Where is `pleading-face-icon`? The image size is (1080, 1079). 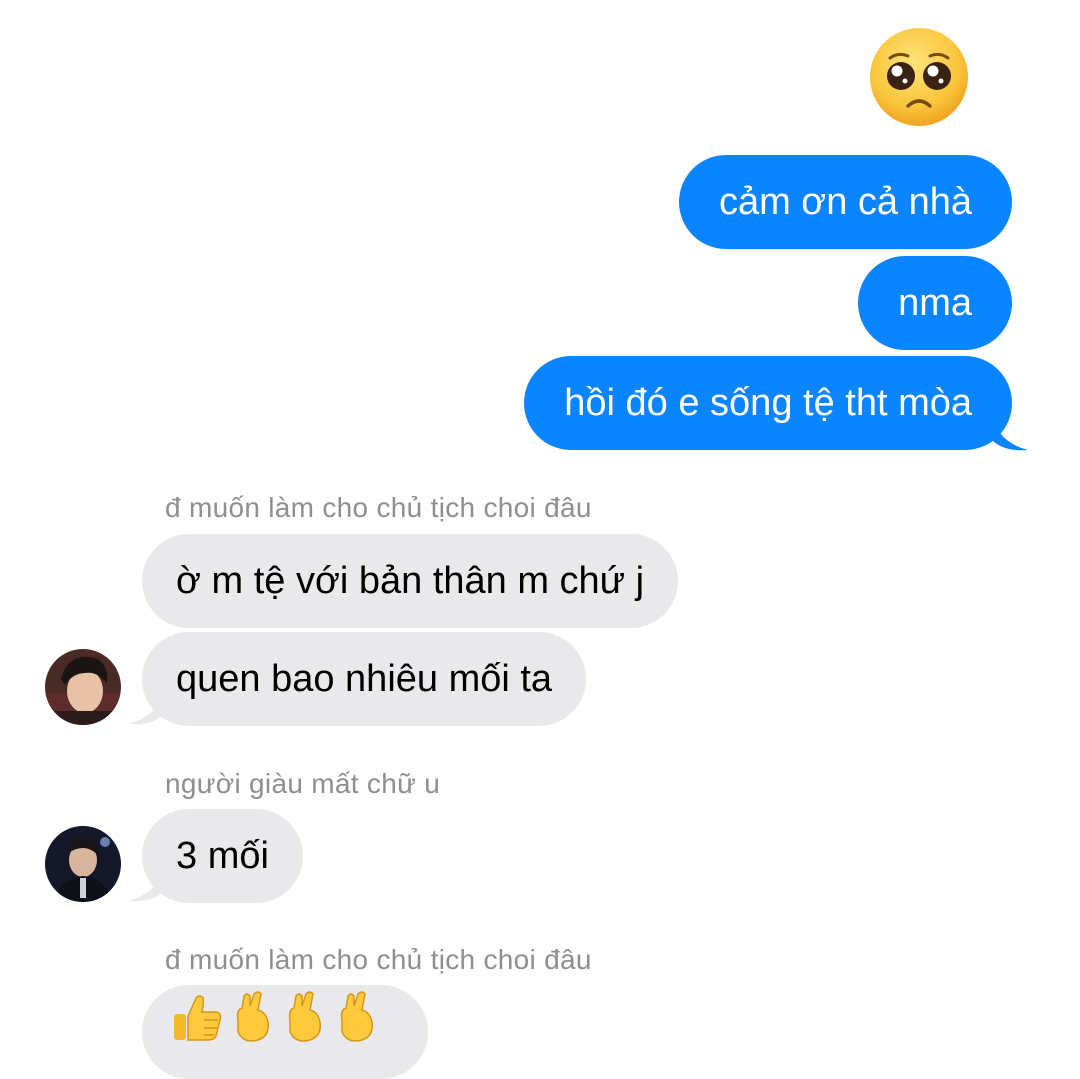
pleading-face-icon is located at coordinates (919, 77).